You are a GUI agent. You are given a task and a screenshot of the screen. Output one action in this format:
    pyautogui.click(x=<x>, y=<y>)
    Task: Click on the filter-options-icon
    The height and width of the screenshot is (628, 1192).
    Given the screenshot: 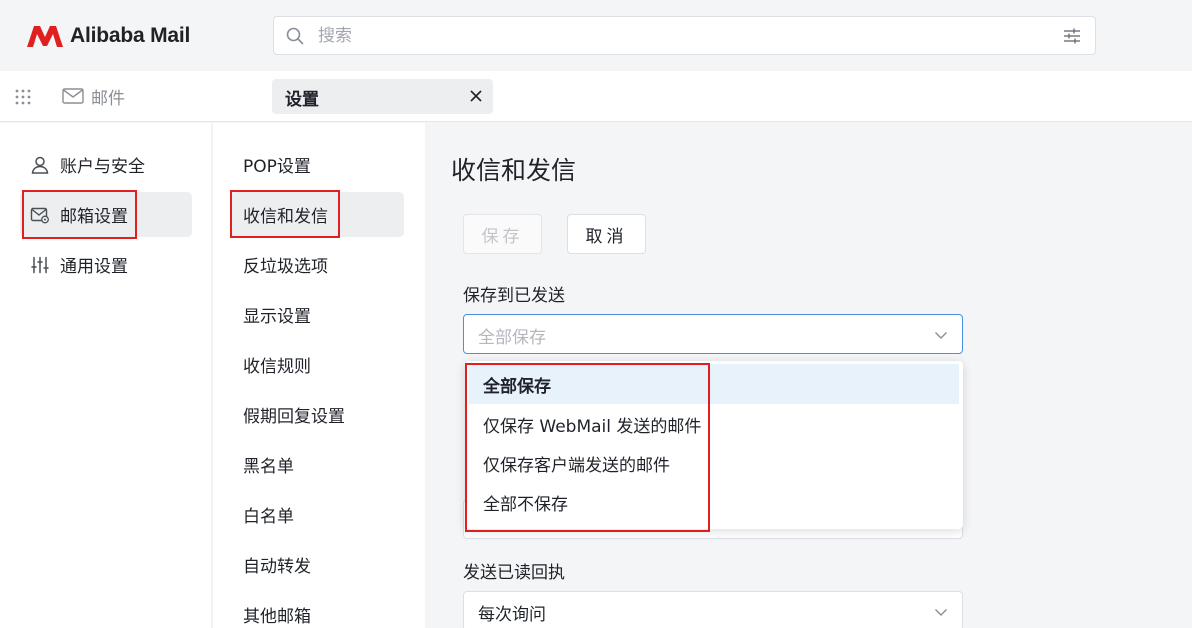 What is the action you would take?
    pyautogui.click(x=1072, y=36)
    